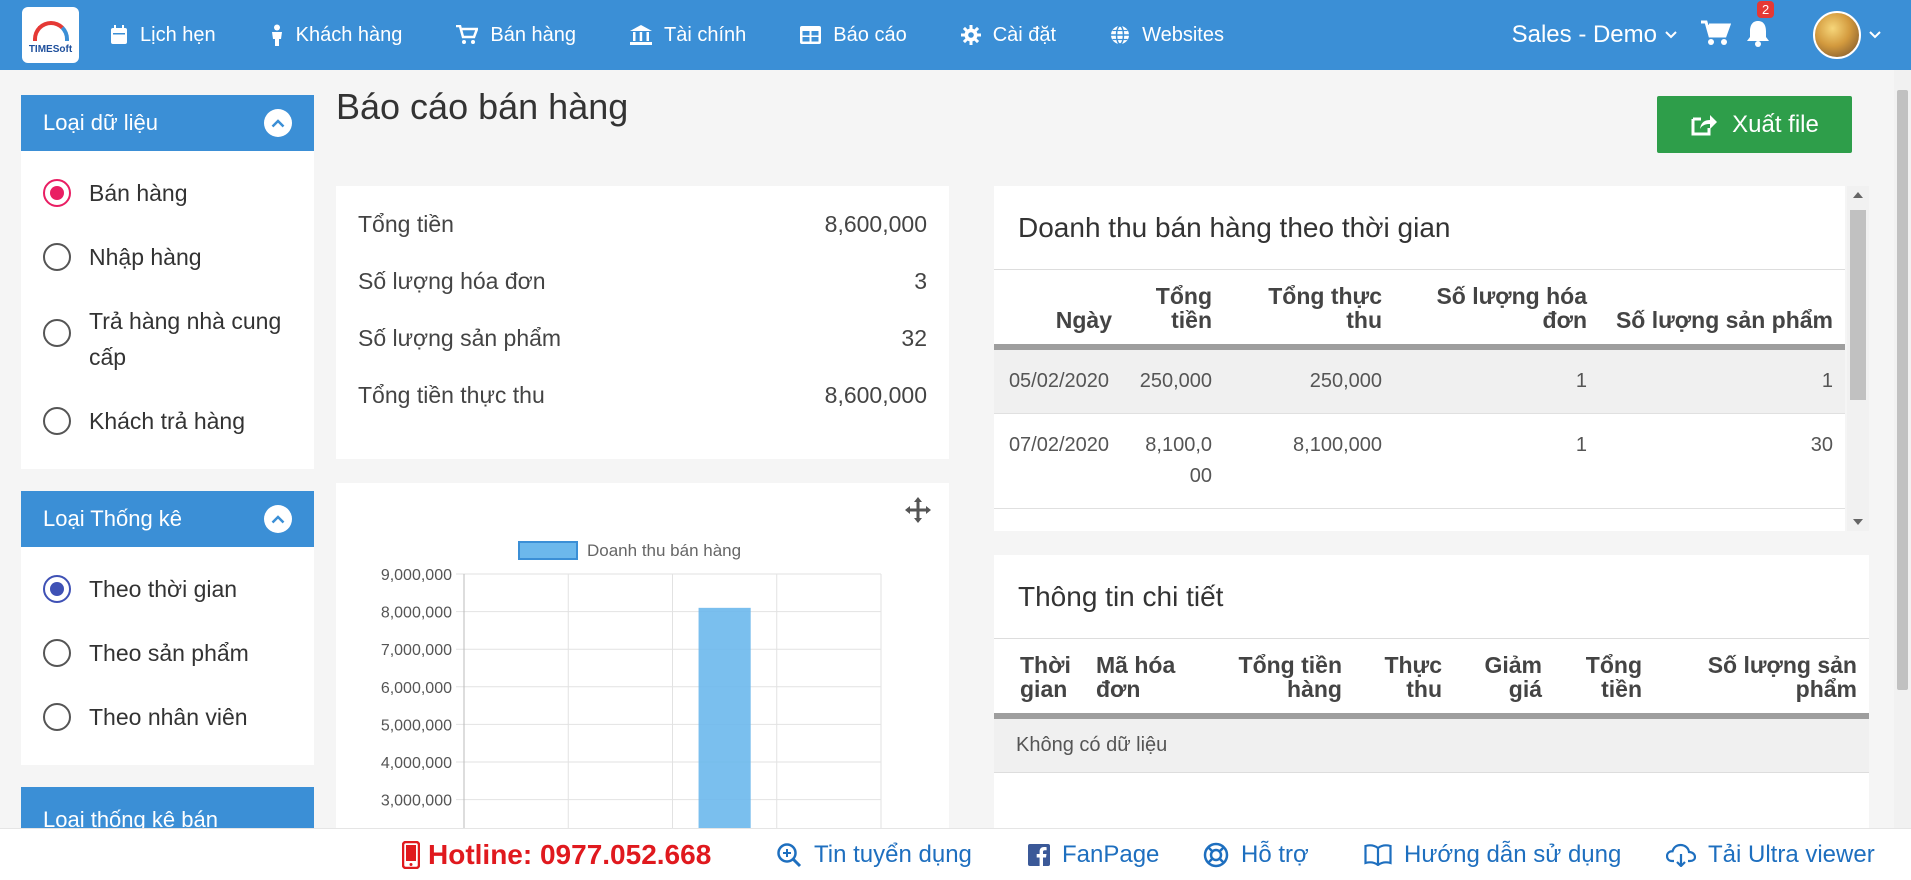 The height and width of the screenshot is (880, 1911). I want to click on panel-title: Loại dữ liệu, so click(101, 122).